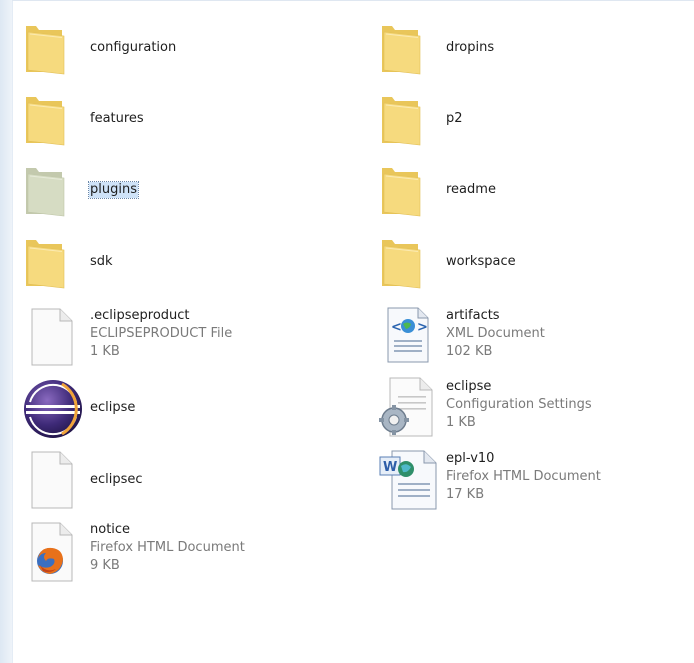 The height and width of the screenshot is (663, 694). I want to click on file-name: eclipsec, so click(116, 479).